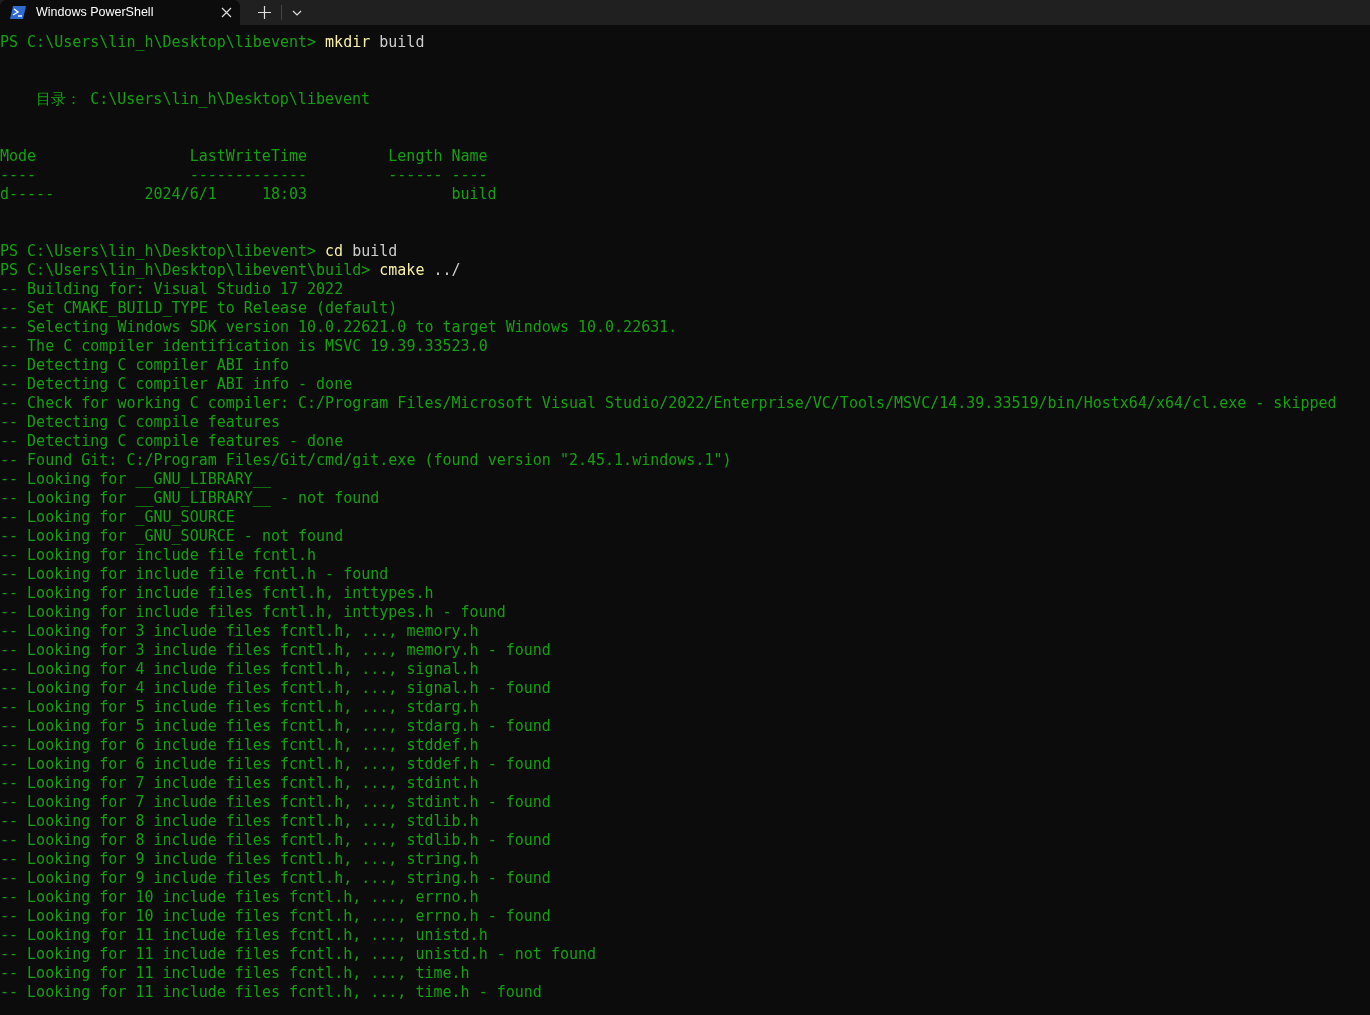  What do you see at coordinates (284, 194) in the screenshot?
I see `time-cell: 18:03` at bounding box center [284, 194].